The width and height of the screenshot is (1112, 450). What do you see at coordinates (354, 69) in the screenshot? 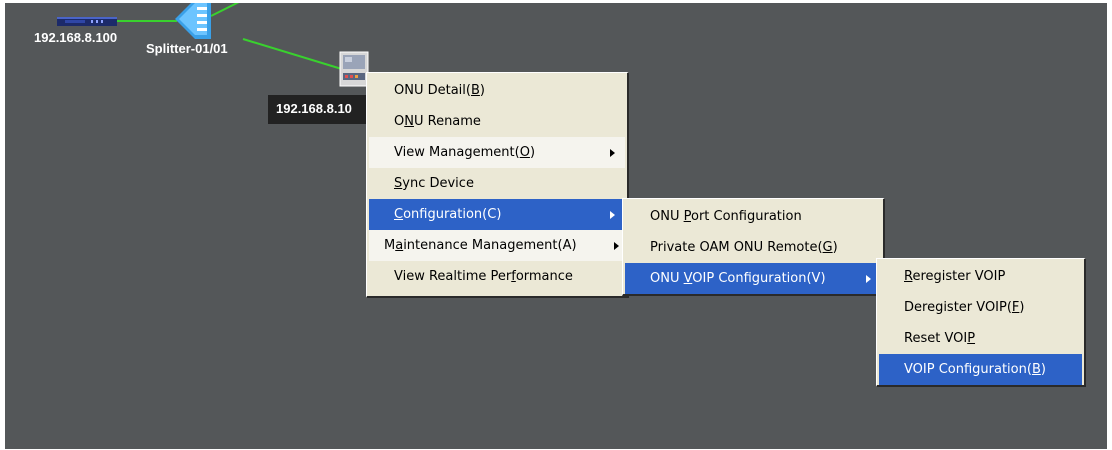
I see `onu-device-icon` at bounding box center [354, 69].